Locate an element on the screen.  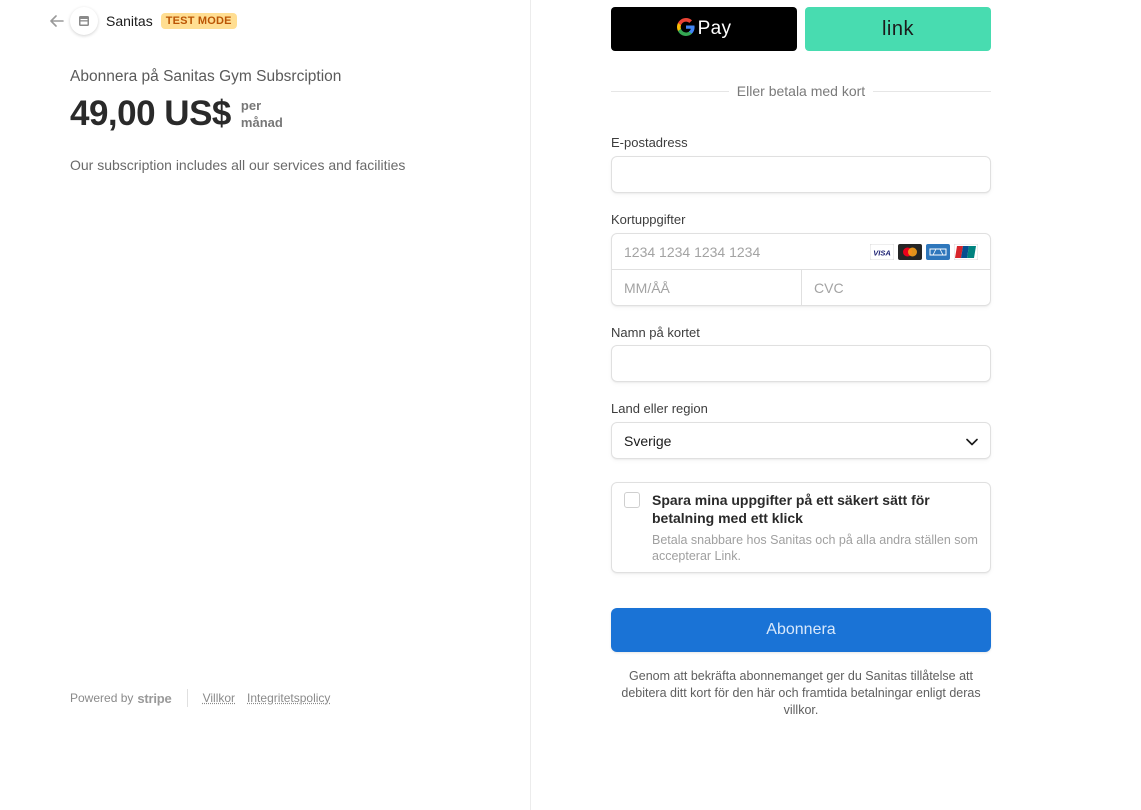
stripe-logo: stripe is located at coordinates (154, 698).